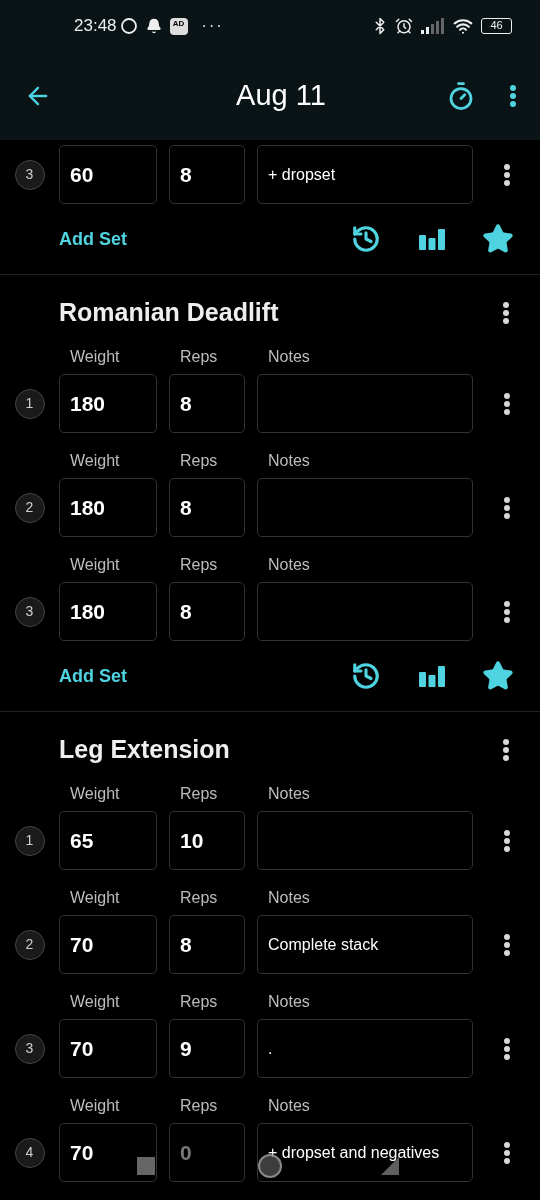 The image size is (540, 1200). Describe the element at coordinates (365, 1152) in the screenshot. I see `notes-field: + dropset and negatives` at that location.